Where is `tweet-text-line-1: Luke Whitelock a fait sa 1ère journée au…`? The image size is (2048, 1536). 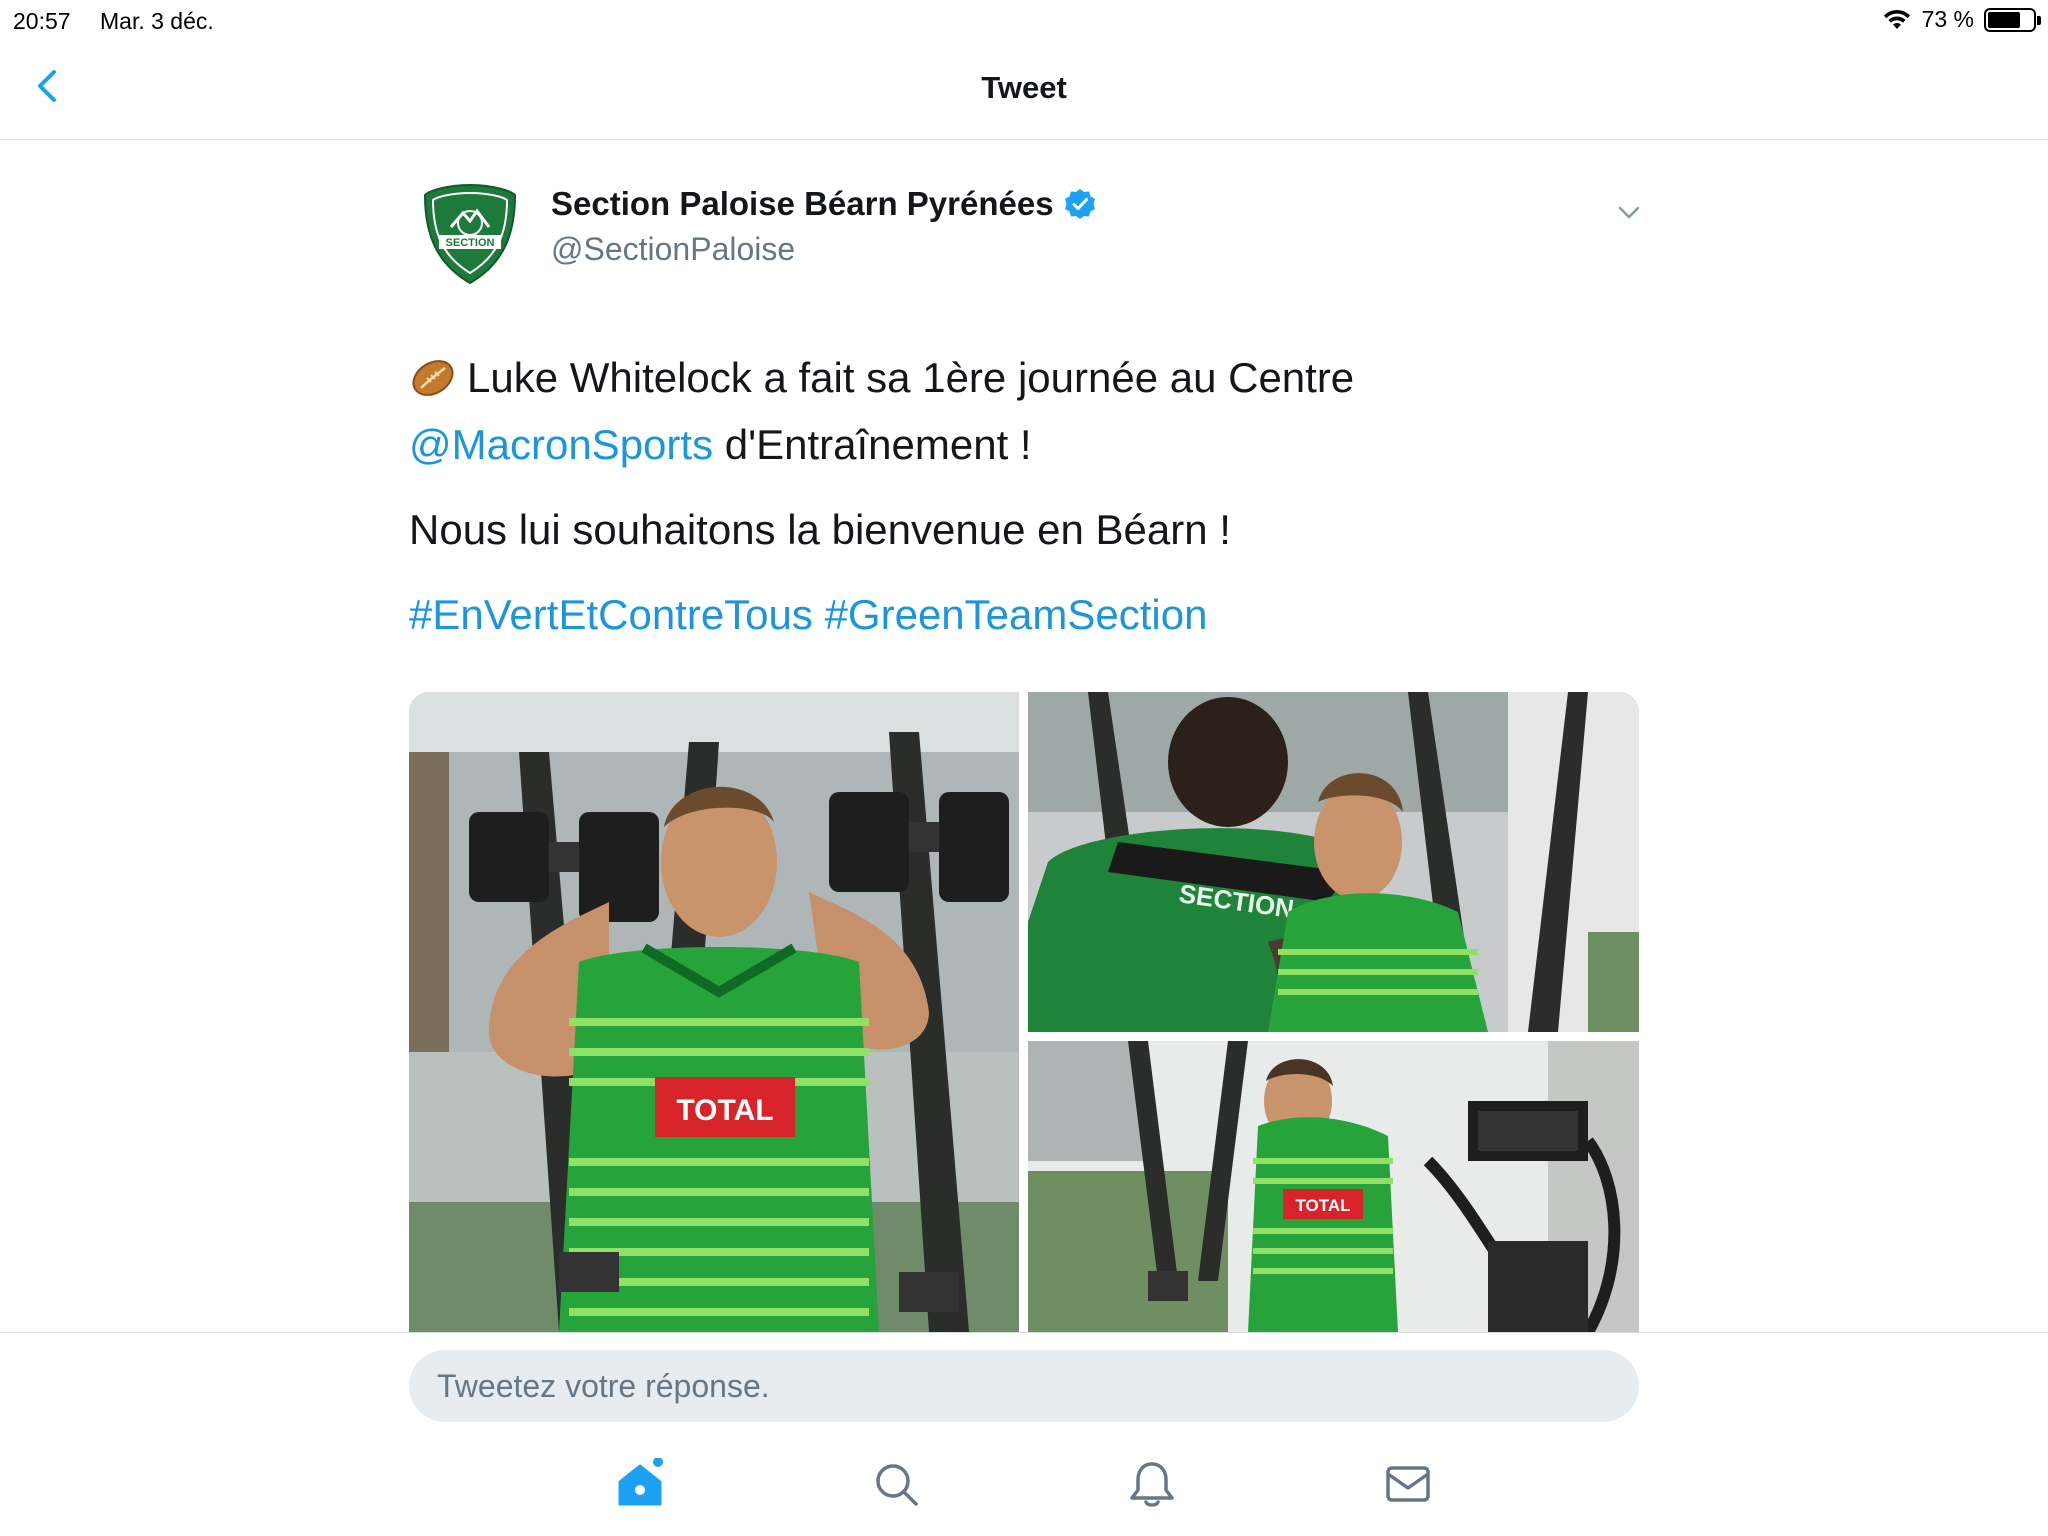 tweet-text-line-1: Luke Whitelock a fait sa 1ère journée au… is located at coordinates (911, 377).